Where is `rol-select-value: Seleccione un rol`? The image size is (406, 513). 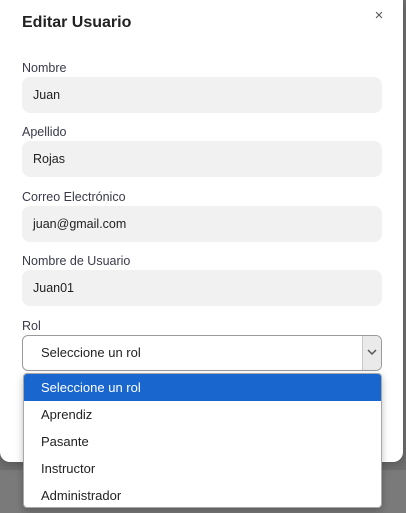 rol-select-value: Seleccione un rol is located at coordinates (91, 352).